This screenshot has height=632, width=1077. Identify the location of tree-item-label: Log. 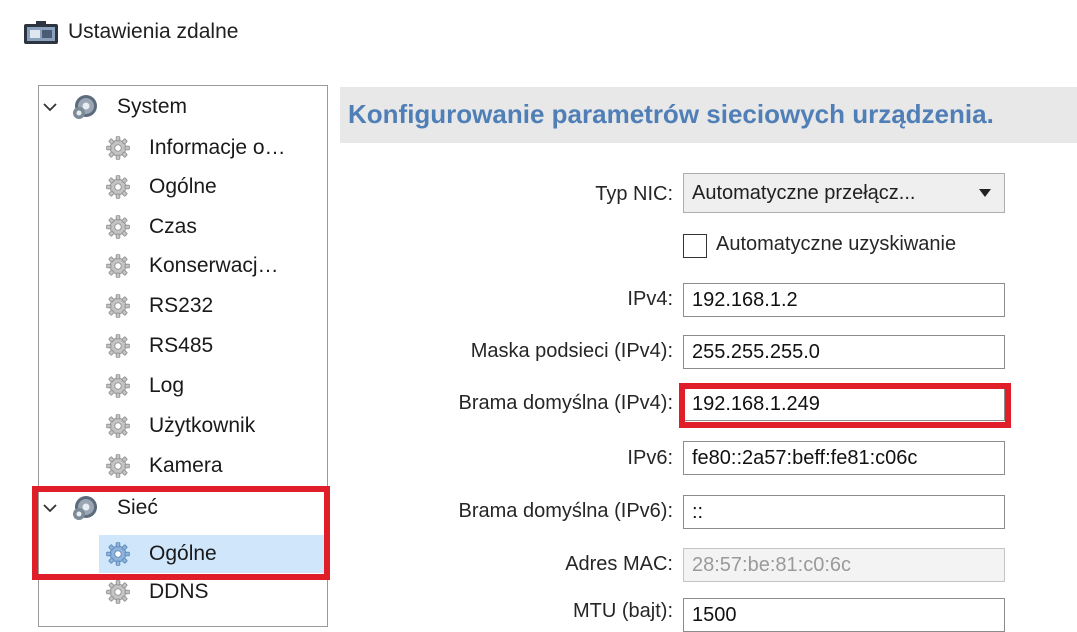
(167, 385).